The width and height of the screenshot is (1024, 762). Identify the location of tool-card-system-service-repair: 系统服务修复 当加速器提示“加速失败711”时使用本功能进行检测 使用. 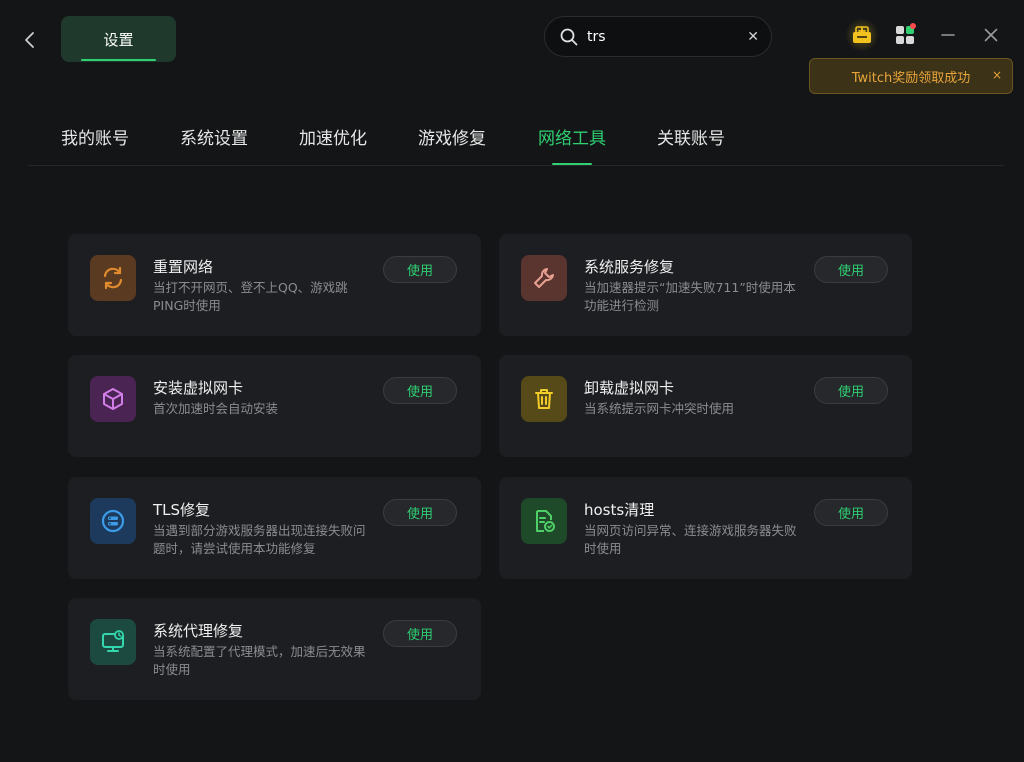
(705, 285).